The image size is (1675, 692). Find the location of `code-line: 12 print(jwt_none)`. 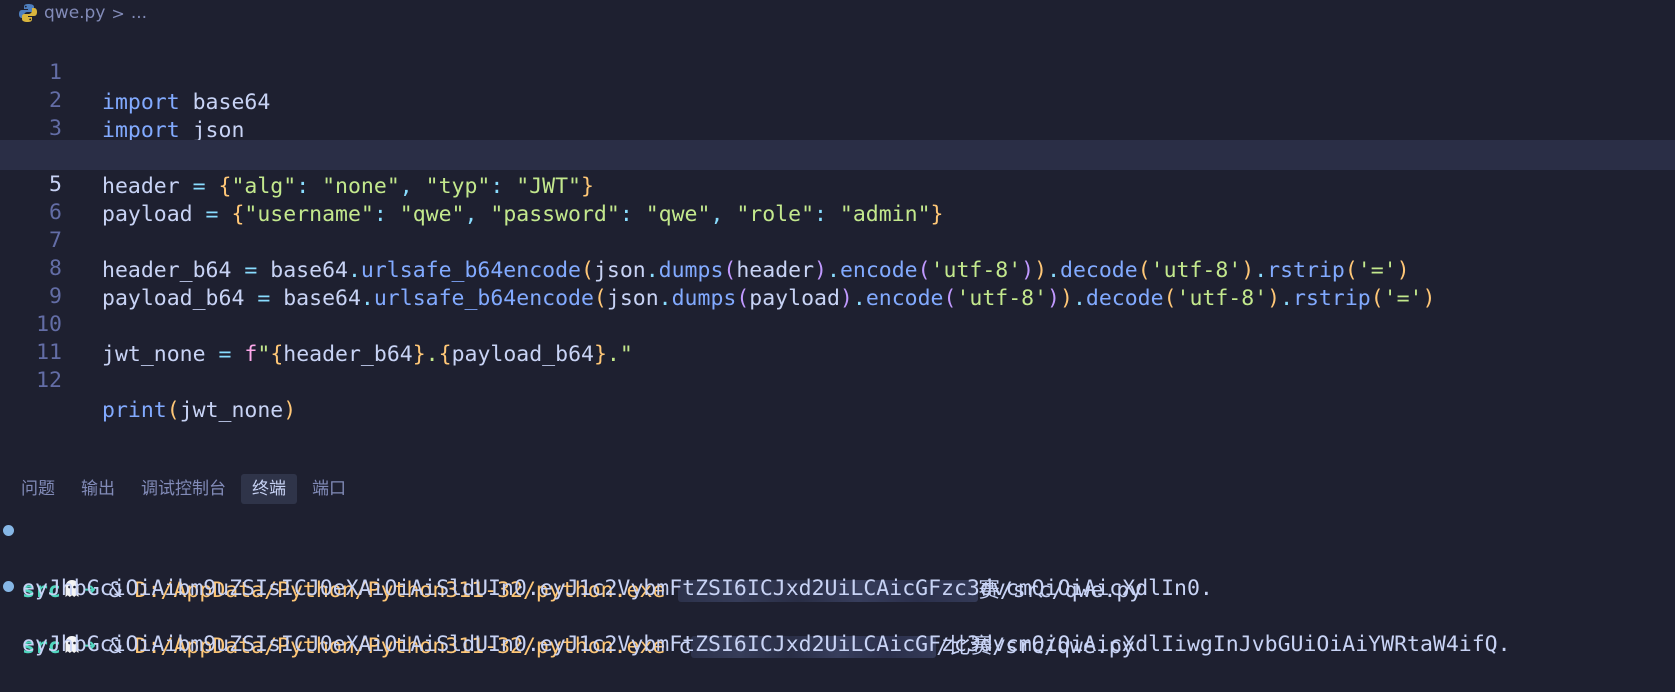

code-line: 12 print(jwt_none) is located at coordinates (837, 379).